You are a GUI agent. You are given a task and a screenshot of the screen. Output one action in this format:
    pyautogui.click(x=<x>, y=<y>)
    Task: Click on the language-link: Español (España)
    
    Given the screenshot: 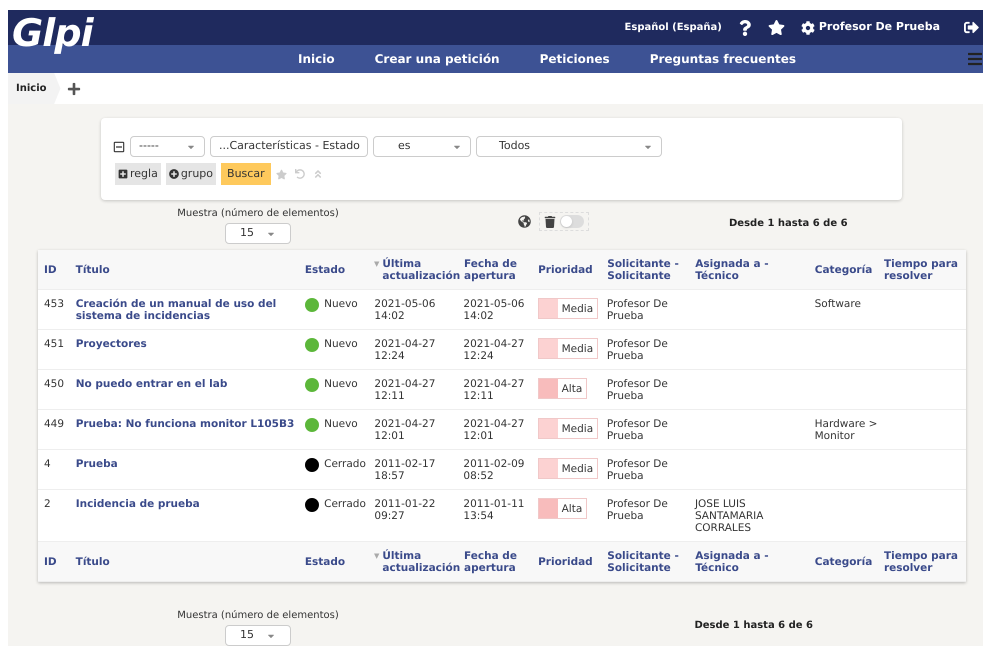 What is the action you would take?
    pyautogui.click(x=673, y=27)
    